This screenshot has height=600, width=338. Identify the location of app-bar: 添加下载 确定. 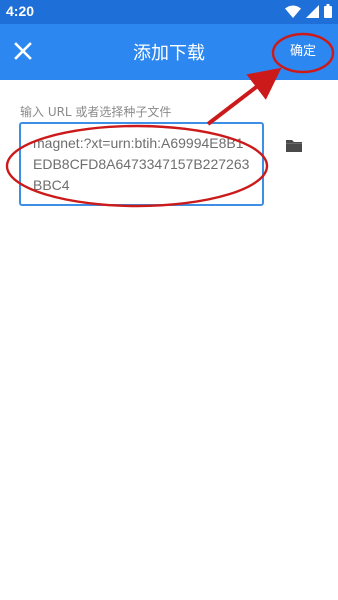
(169, 52).